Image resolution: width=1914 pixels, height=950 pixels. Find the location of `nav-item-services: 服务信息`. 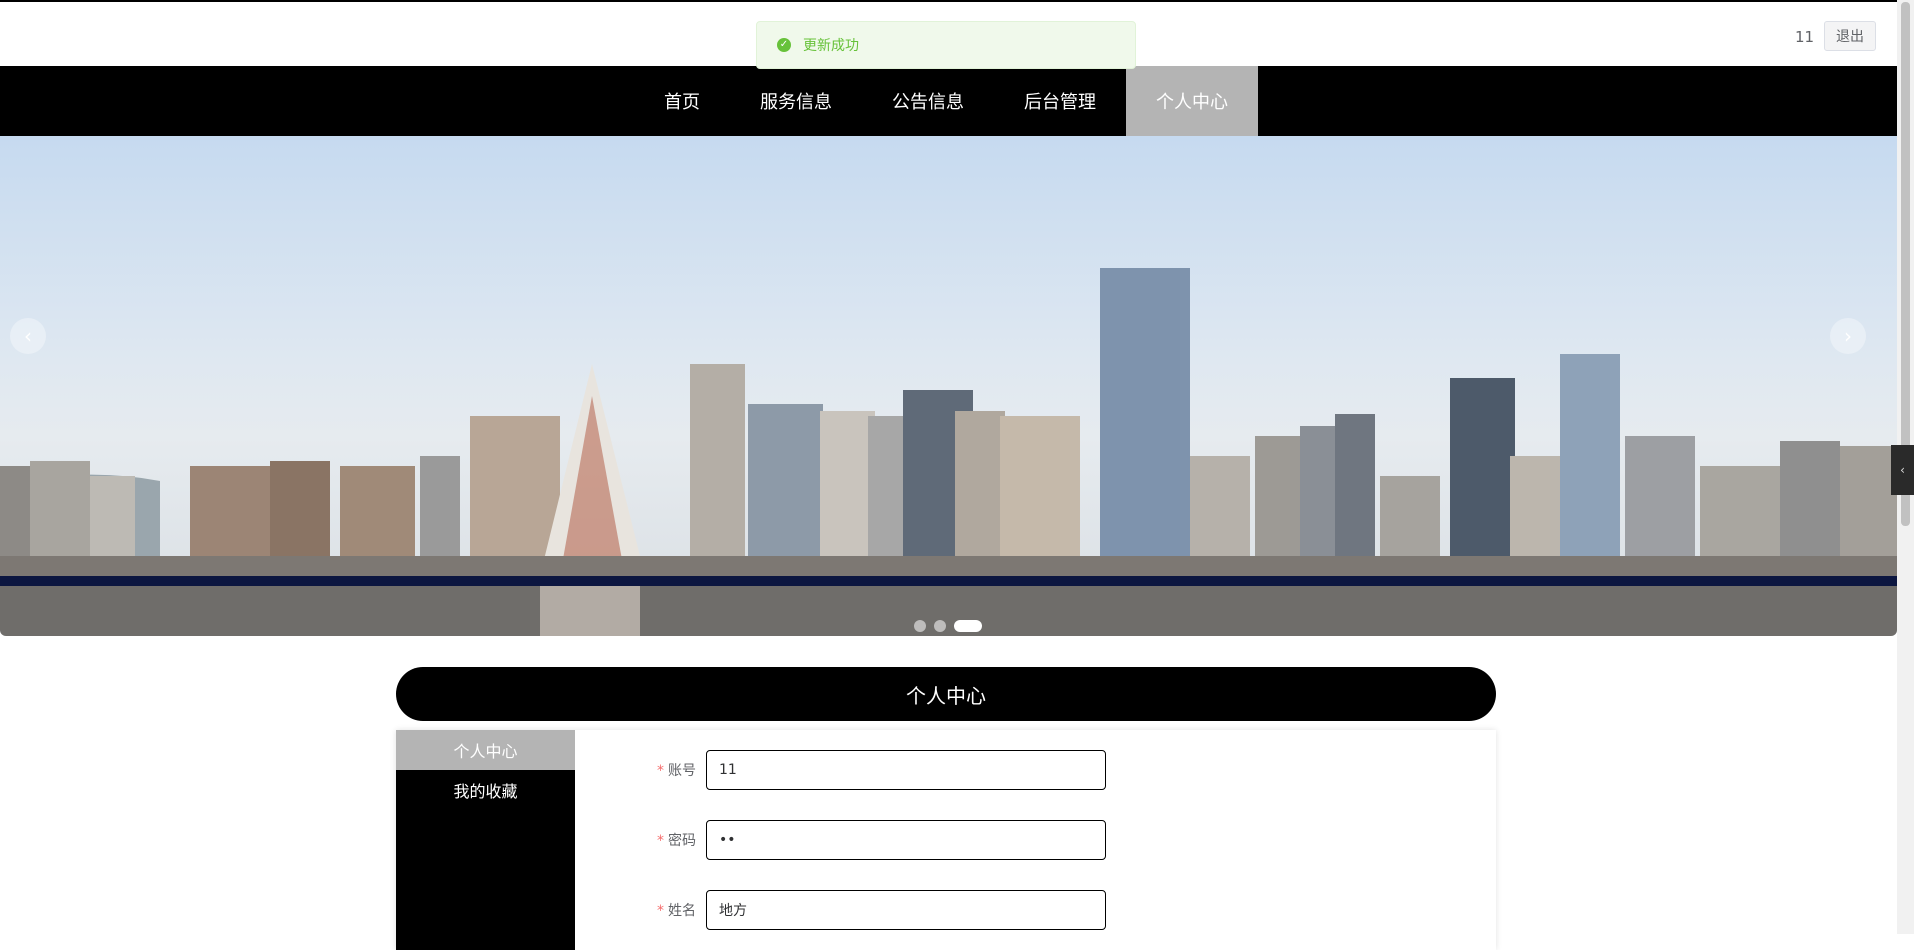

nav-item-services: 服务信息 is located at coordinates (796, 101).